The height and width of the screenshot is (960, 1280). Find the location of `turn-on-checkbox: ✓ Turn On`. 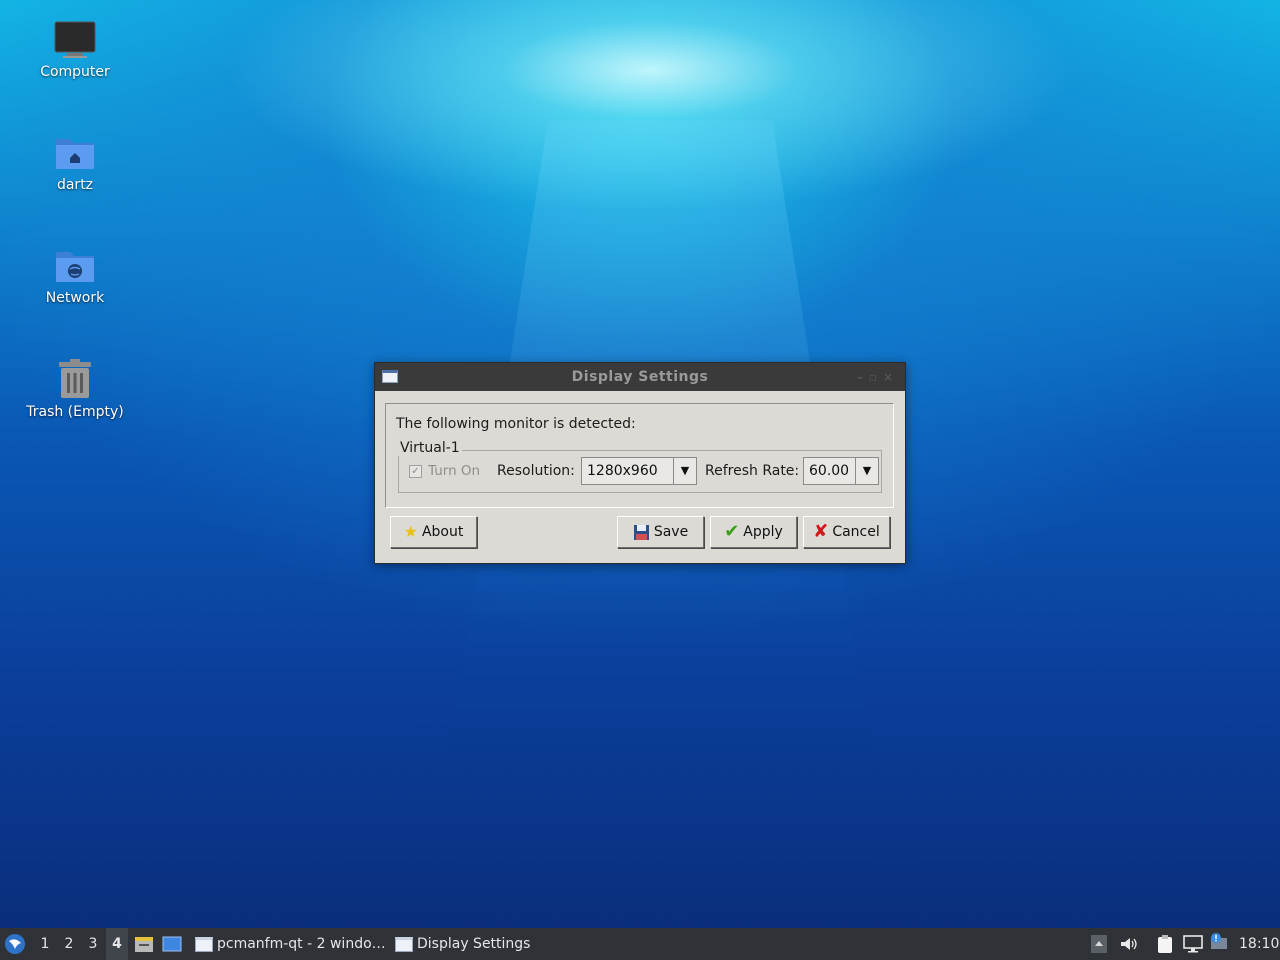

turn-on-checkbox: ✓ Turn On is located at coordinates (444, 471).